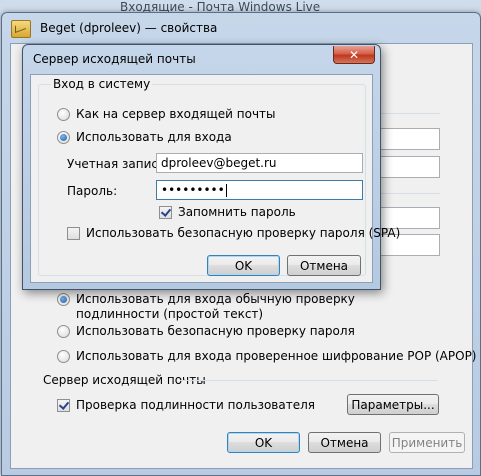 This screenshot has width=481, height=476. Describe the element at coordinates (129, 28) in the screenshot. I see `properties-window-title: Beget (dproleev) — свойства` at that location.